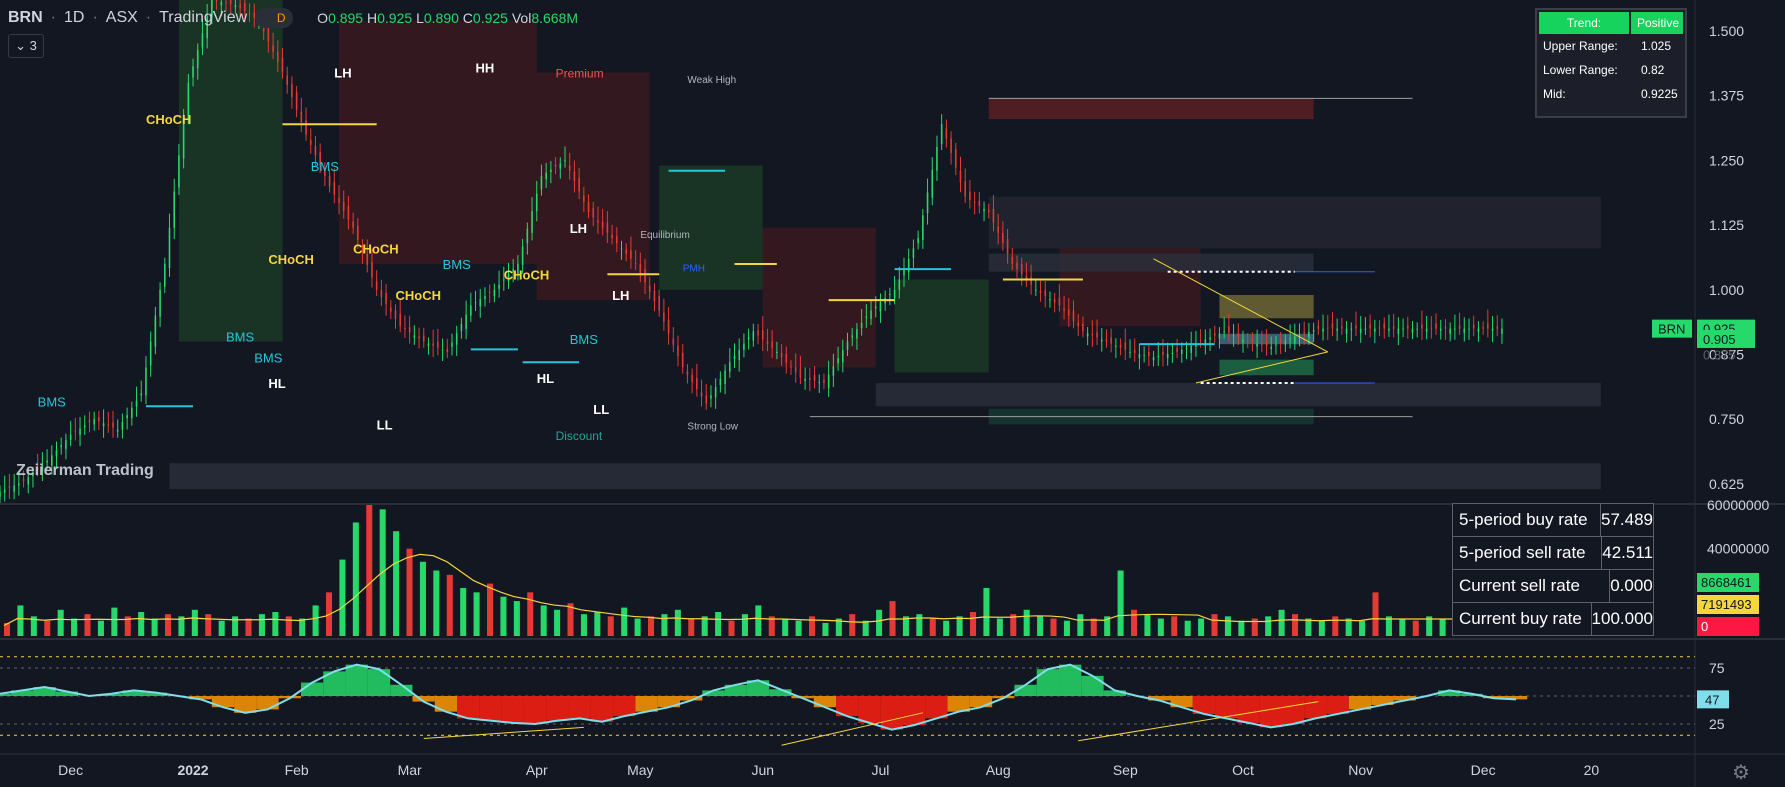  Describe the element at coordinates (1553, 586) in the screenshot. I see `table-row: Current sell rate 0.000` at that location.